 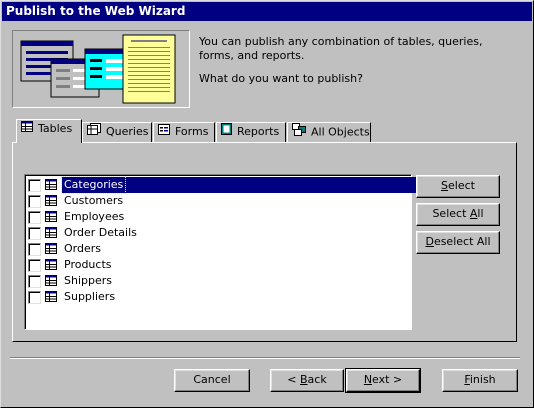 What do you see at coordinates (304, 379) in the screenshot?
I see `back-button-mnemonic: B` at bounding box center [304, 379].